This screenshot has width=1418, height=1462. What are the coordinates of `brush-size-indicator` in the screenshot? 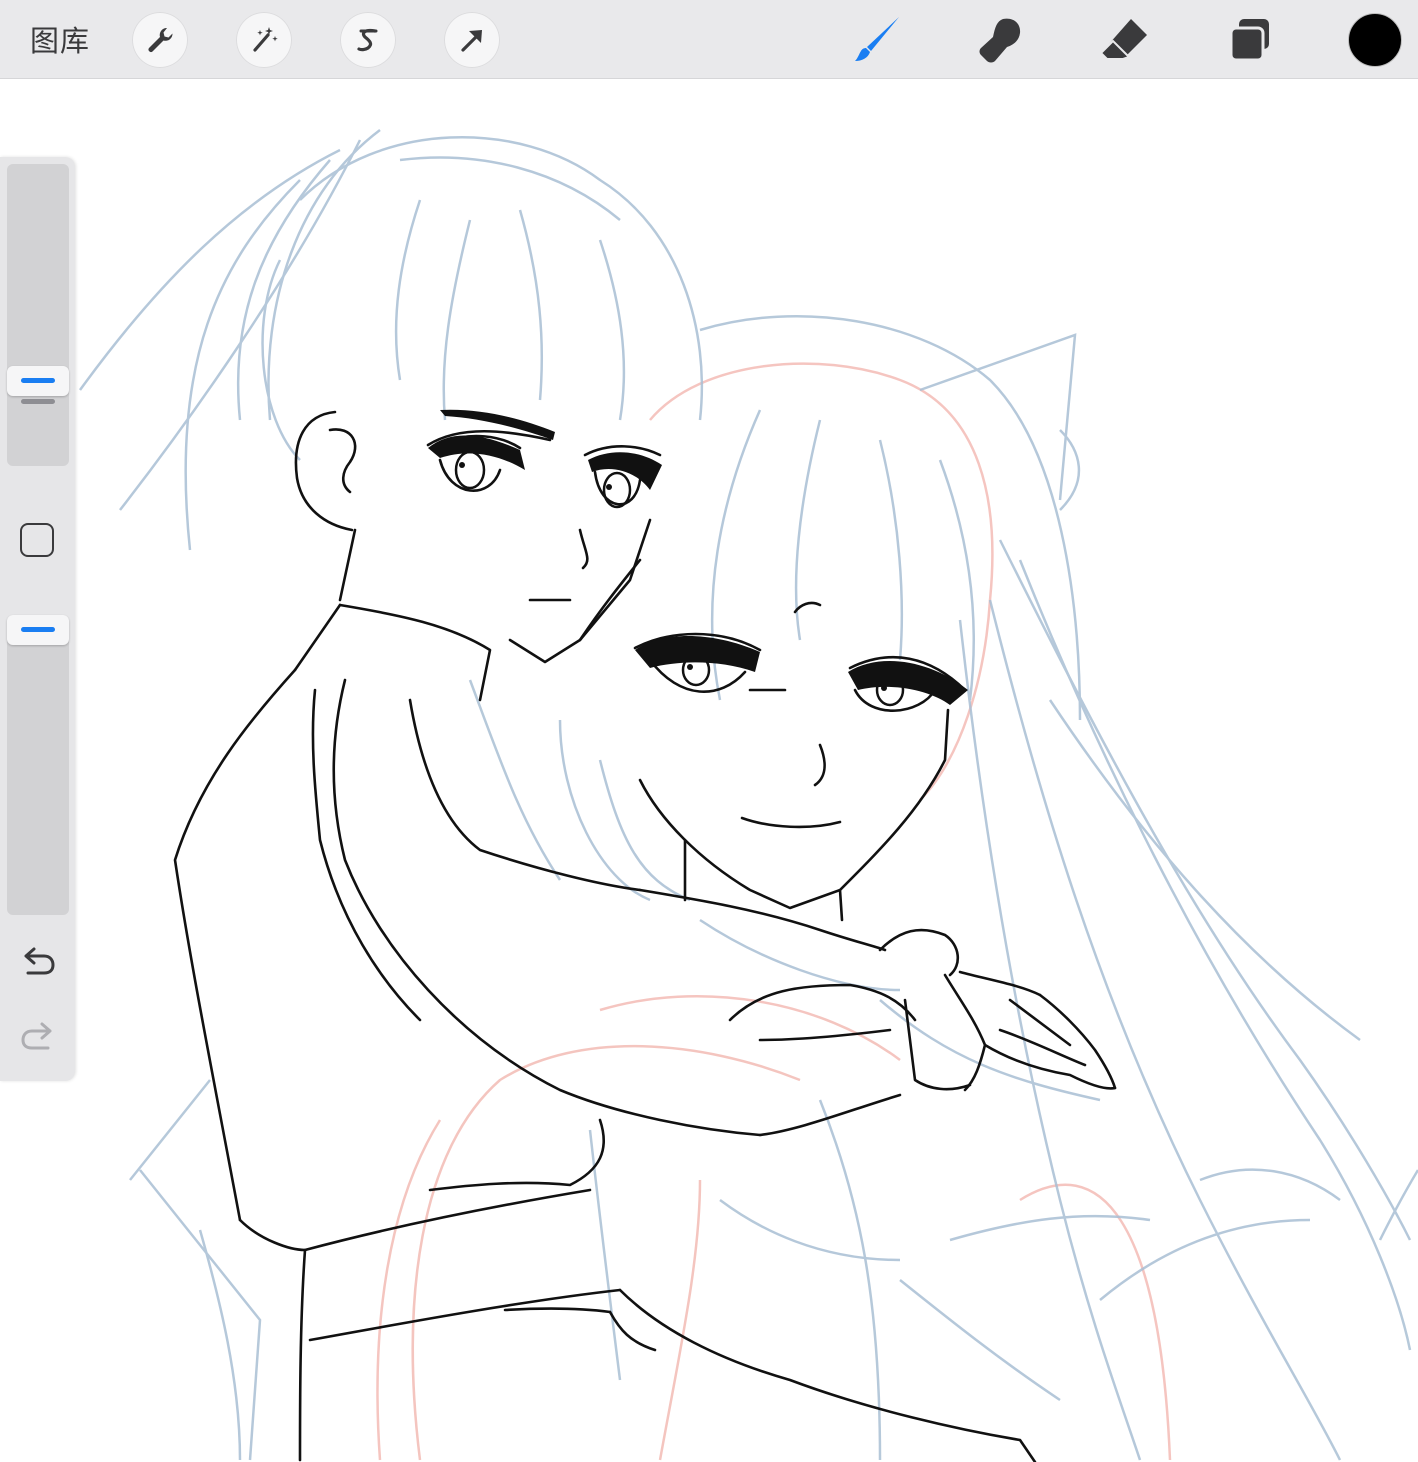 It's located at (38, 380).